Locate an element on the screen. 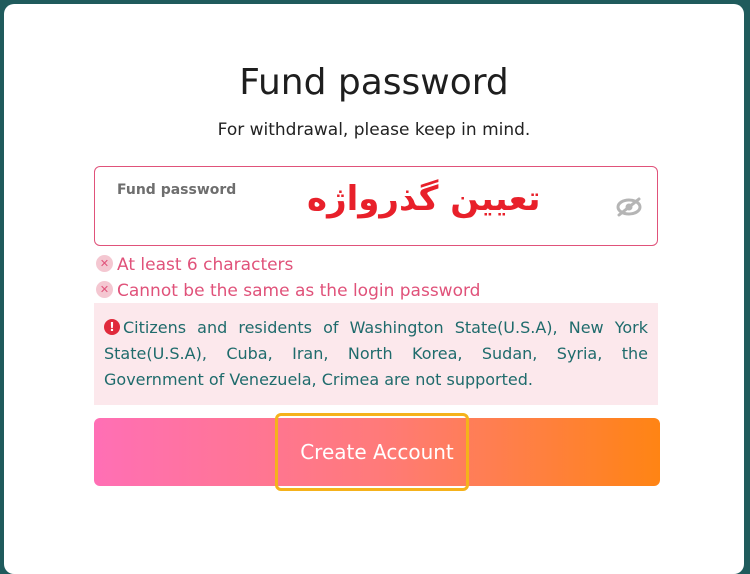 Image resolution: width=750 pixels, height=574 pixels. alert-icon: ! is located at coordinates (112, 327).